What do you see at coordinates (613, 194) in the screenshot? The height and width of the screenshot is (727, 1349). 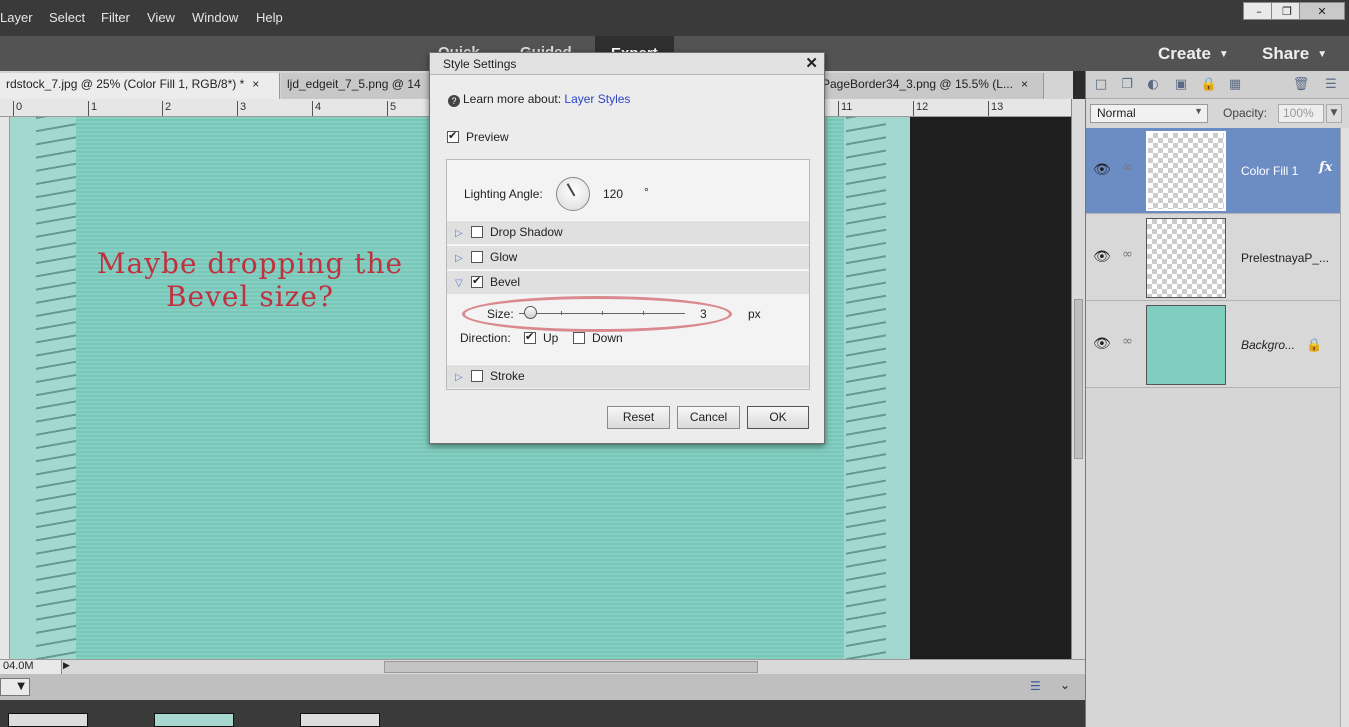 I see `lighting-angle-input: 120` at bounding box center [613, 194].